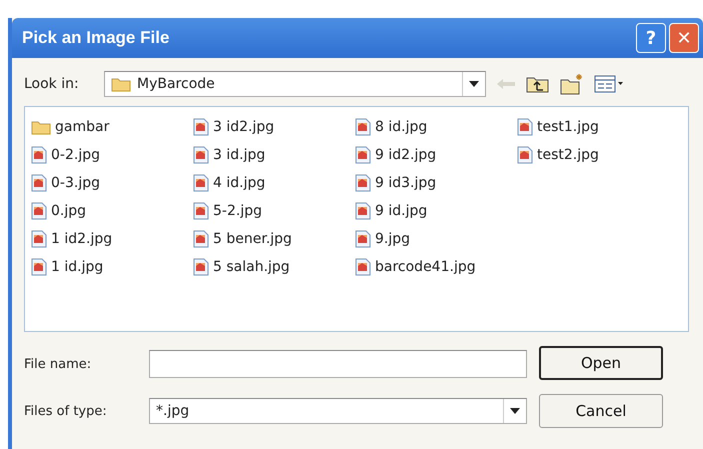  Describe the element at coordinates (436, 211) in the screenshot. I see `file-item: 9 id.jpg` at that location.